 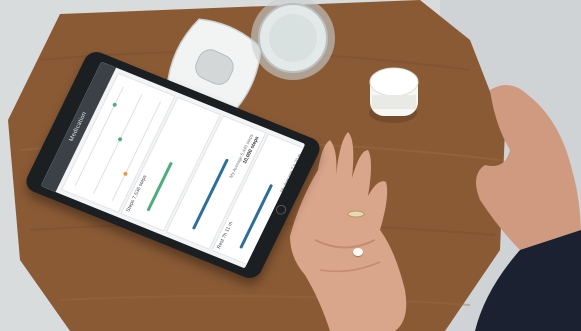 I want to click on pill, so click(x=358, y=252).